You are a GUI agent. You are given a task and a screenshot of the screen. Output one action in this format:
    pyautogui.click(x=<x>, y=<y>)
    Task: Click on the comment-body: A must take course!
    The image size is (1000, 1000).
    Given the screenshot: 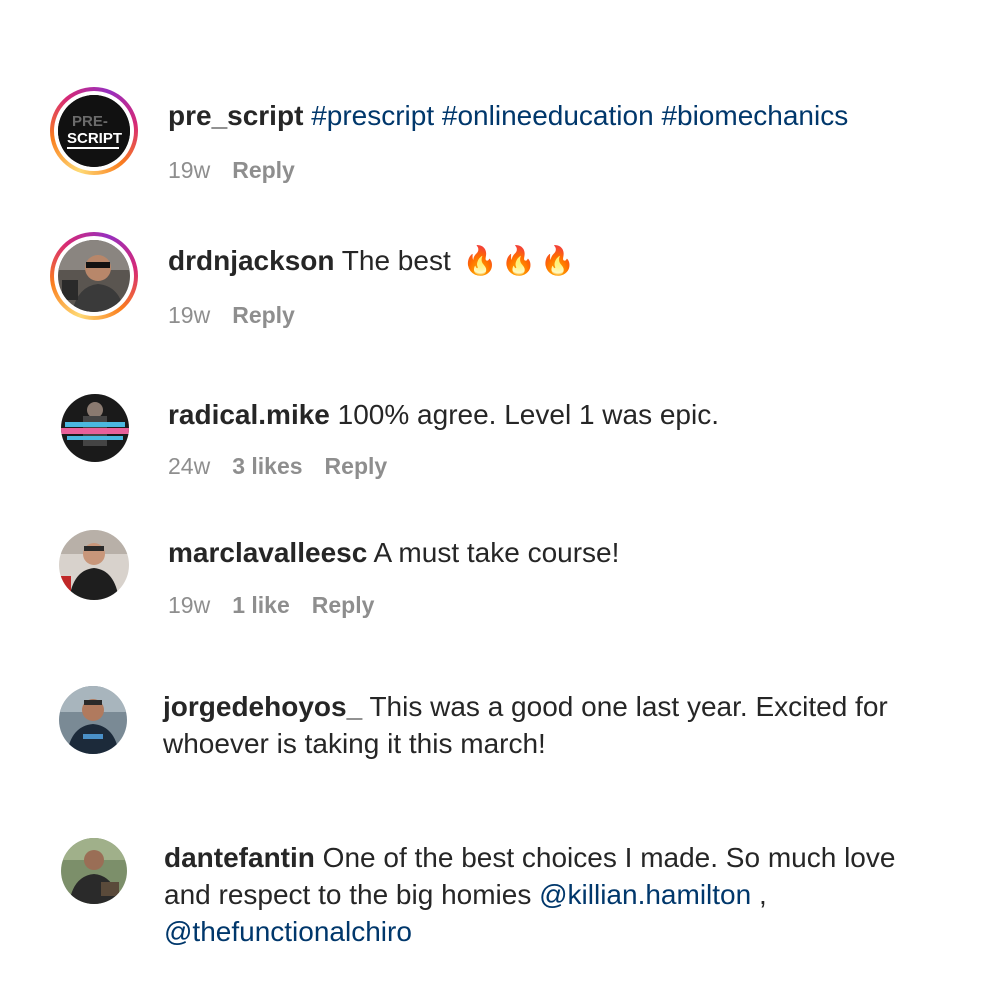 What is the action you would take?
    pyautogui.click(x=496, y=552)
    